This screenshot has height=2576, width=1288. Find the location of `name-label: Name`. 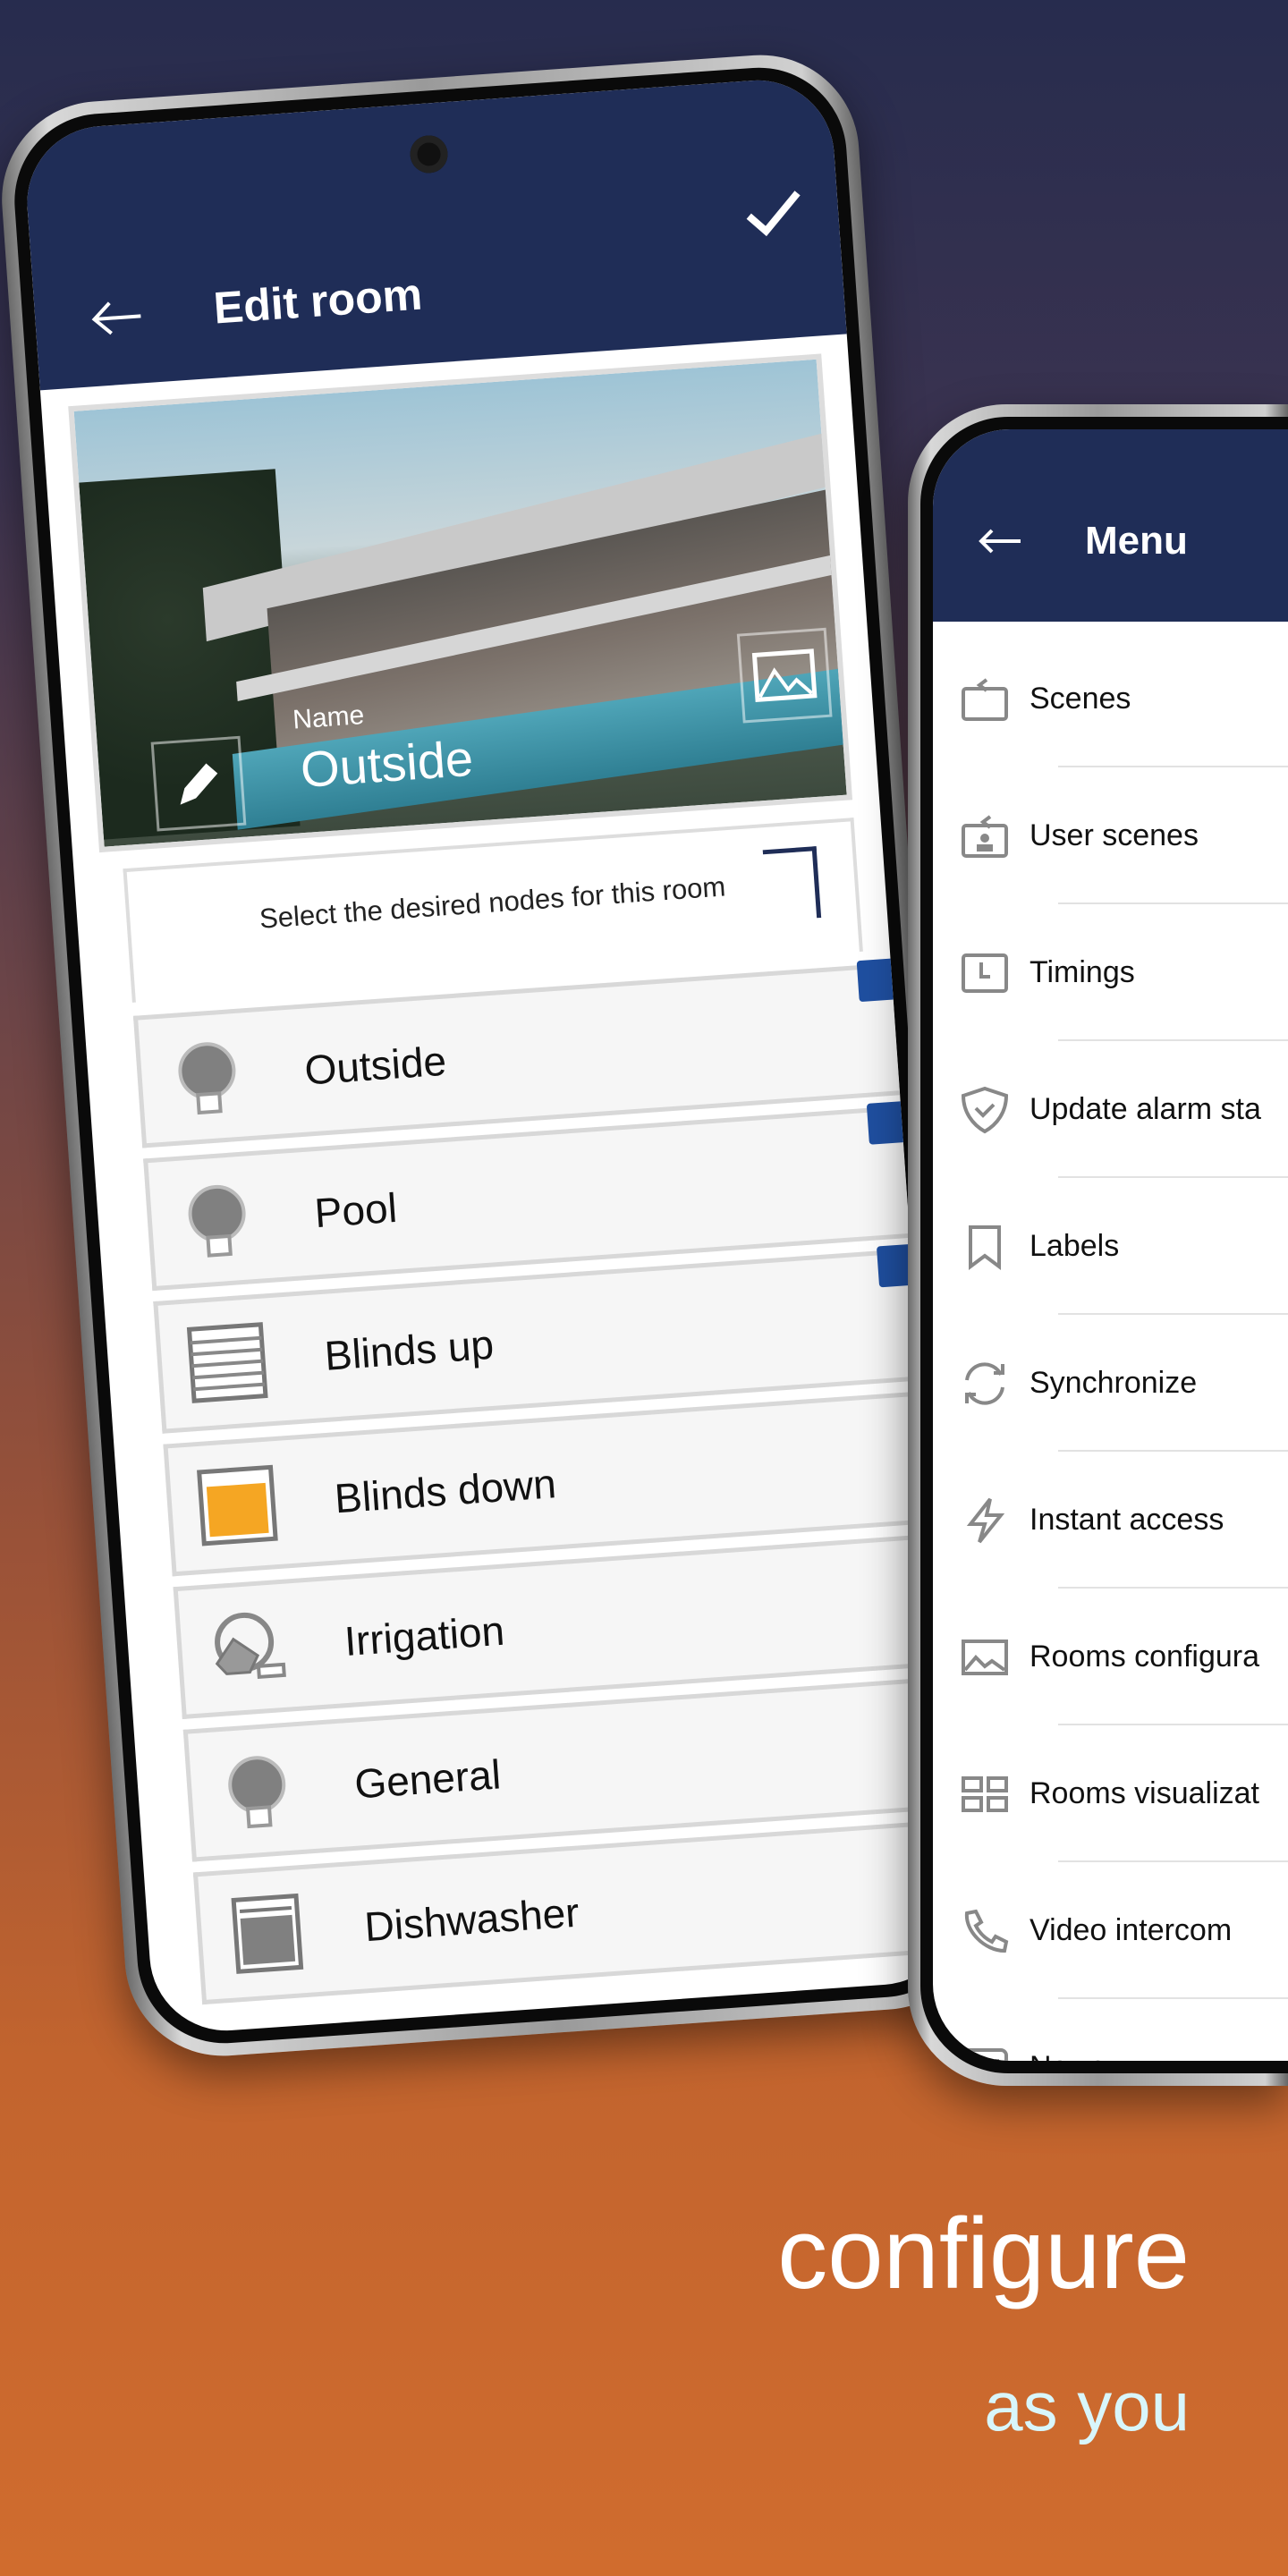

name-label: Name is located at coordinates (329, 717).